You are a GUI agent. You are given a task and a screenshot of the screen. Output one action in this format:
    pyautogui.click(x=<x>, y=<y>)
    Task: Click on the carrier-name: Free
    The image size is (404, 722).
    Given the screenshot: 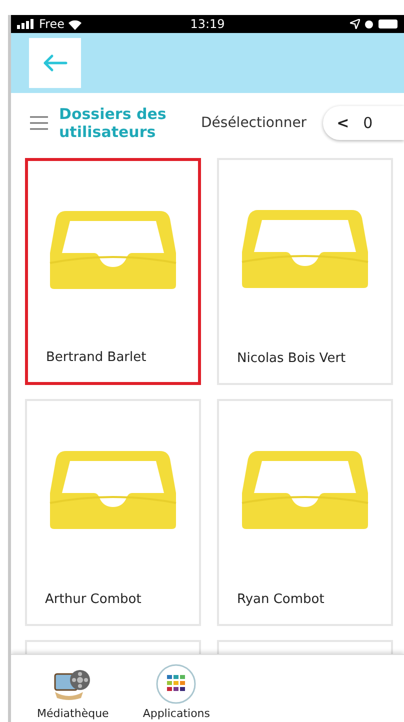 What is the action you would take?
    pyautogui.click(x=51, y=24)
    